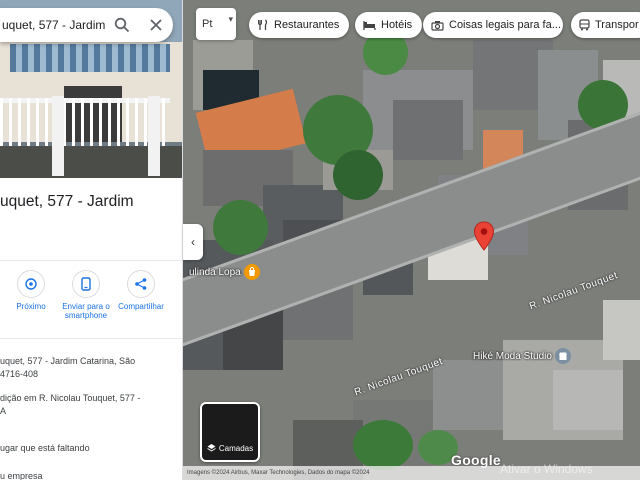  Describe the element at coordinates (307, 25) in the screenshot. I see `chip-label: Restaurantes` at that location.